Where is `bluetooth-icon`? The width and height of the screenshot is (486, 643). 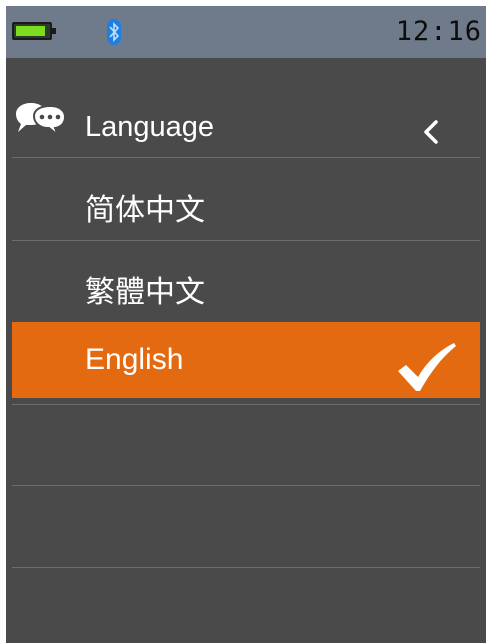
bluetooth-icon is located at coordinates (114, 32).